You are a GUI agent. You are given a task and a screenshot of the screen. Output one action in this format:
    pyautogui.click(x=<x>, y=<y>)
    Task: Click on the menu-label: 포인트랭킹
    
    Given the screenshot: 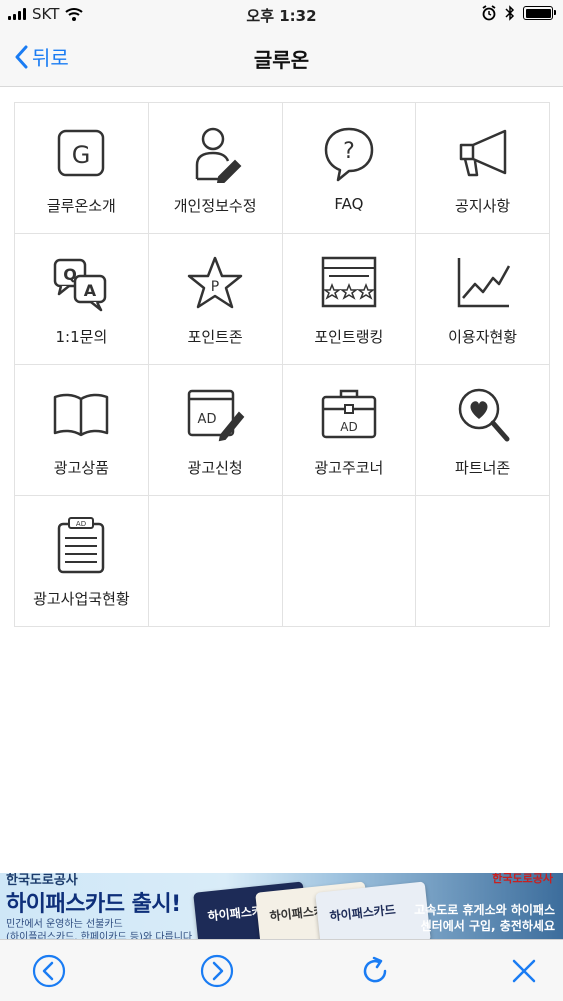 What is the action you would take?
    pyautogui.click(x=349, y=337)
    